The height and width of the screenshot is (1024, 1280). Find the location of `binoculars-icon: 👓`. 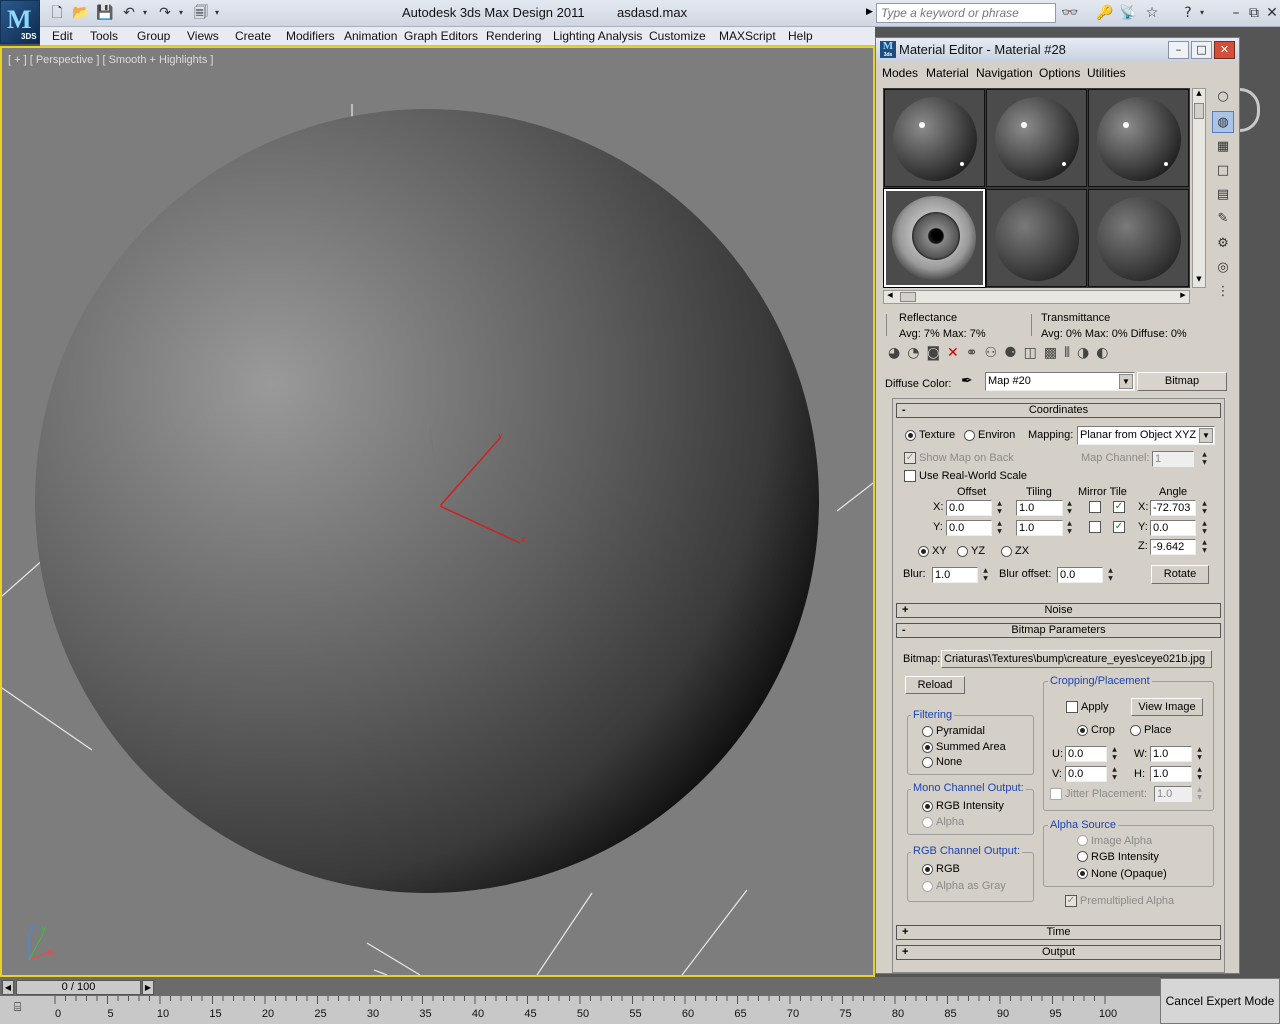

binoculars-icon: 👓 is located at coordinates (1070, 13).